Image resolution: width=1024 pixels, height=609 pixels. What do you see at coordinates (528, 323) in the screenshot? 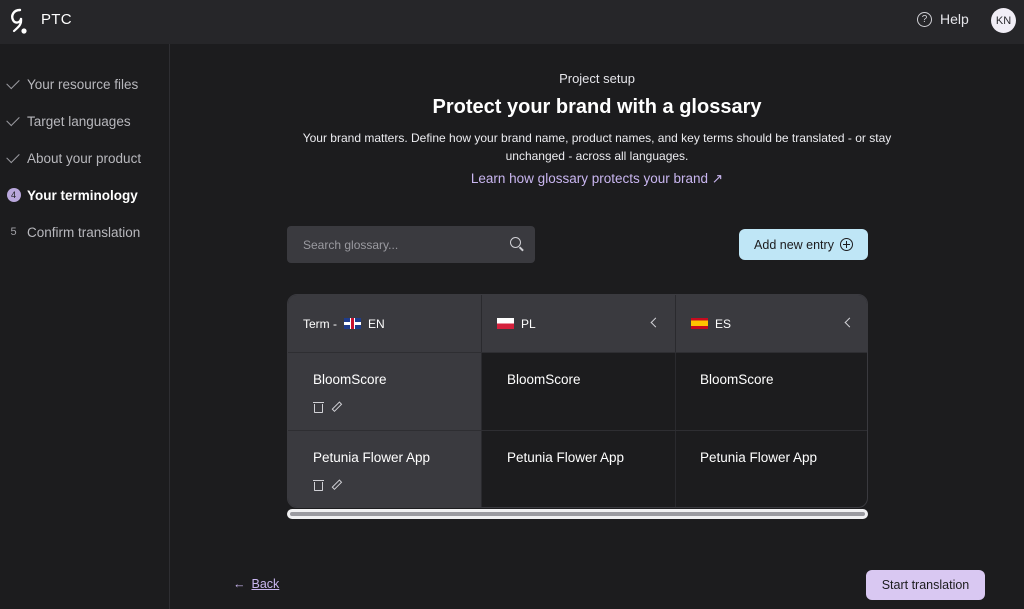
I see `language-code: PL` at bounding box center [528, 323].